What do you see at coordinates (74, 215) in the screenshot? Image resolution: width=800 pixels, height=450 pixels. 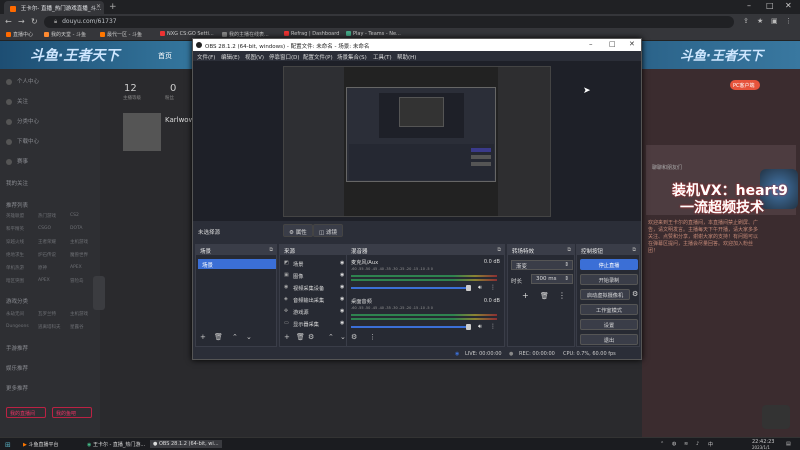 I see `category-link: CS2` at bounding box center [74, 215].